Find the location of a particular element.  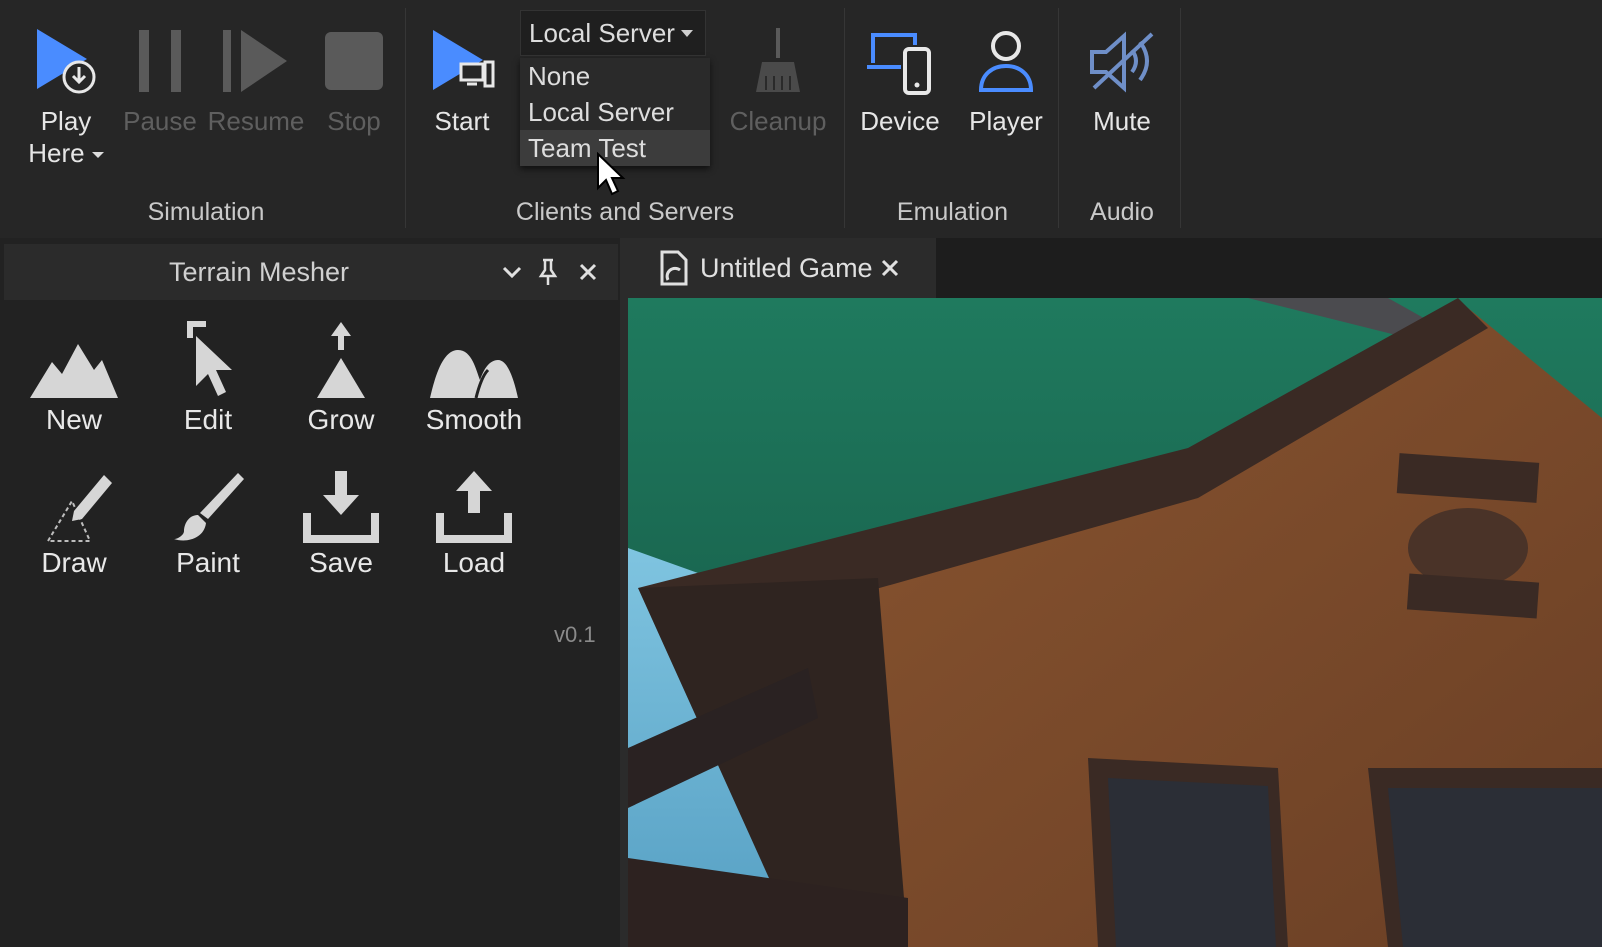

start-label: Start is located at coordinates (462, 121).